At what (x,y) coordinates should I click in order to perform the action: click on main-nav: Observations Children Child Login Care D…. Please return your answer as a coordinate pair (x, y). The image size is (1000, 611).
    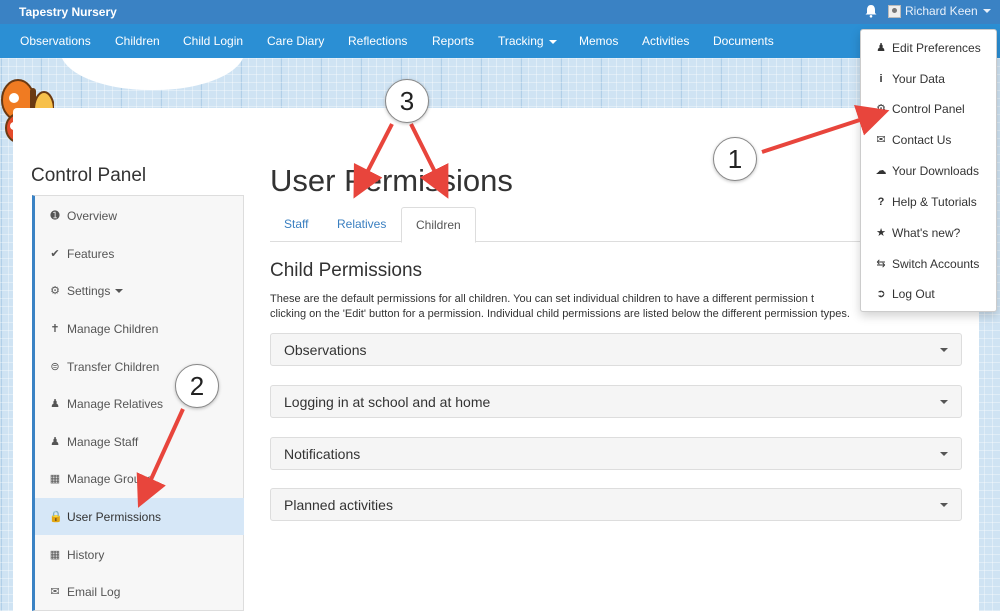
    Looking at the image, I should click on (500, 41).